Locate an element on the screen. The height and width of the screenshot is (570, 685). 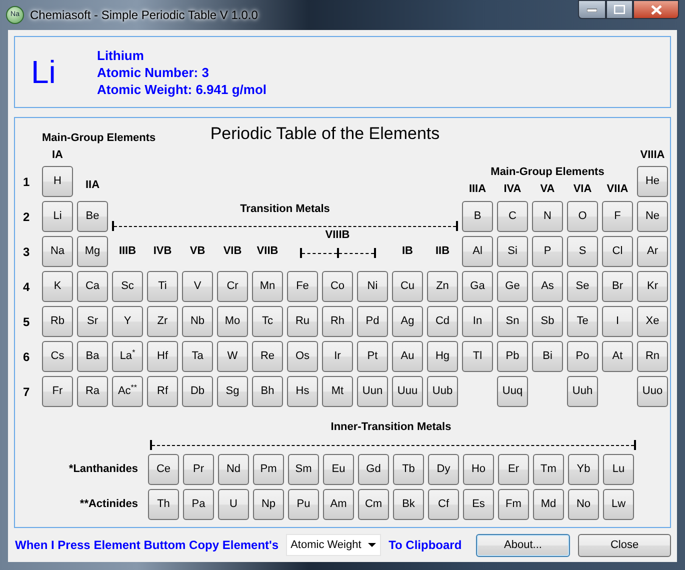
close-button is located at coordinates (656, 9).